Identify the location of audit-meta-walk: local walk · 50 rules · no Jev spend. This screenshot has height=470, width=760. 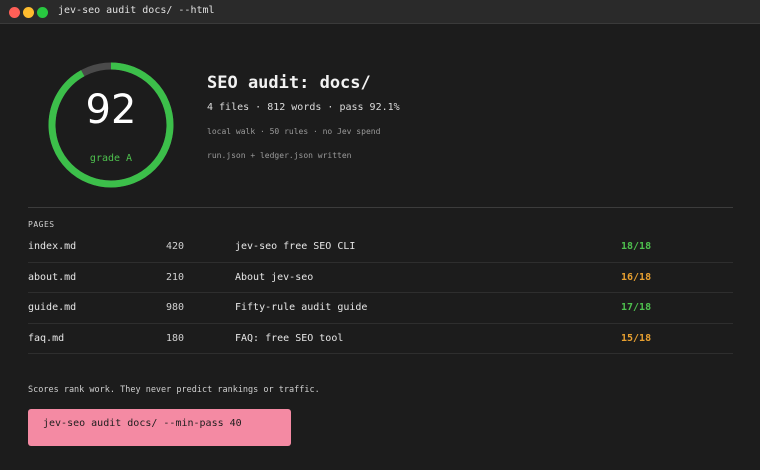
(294, 131).